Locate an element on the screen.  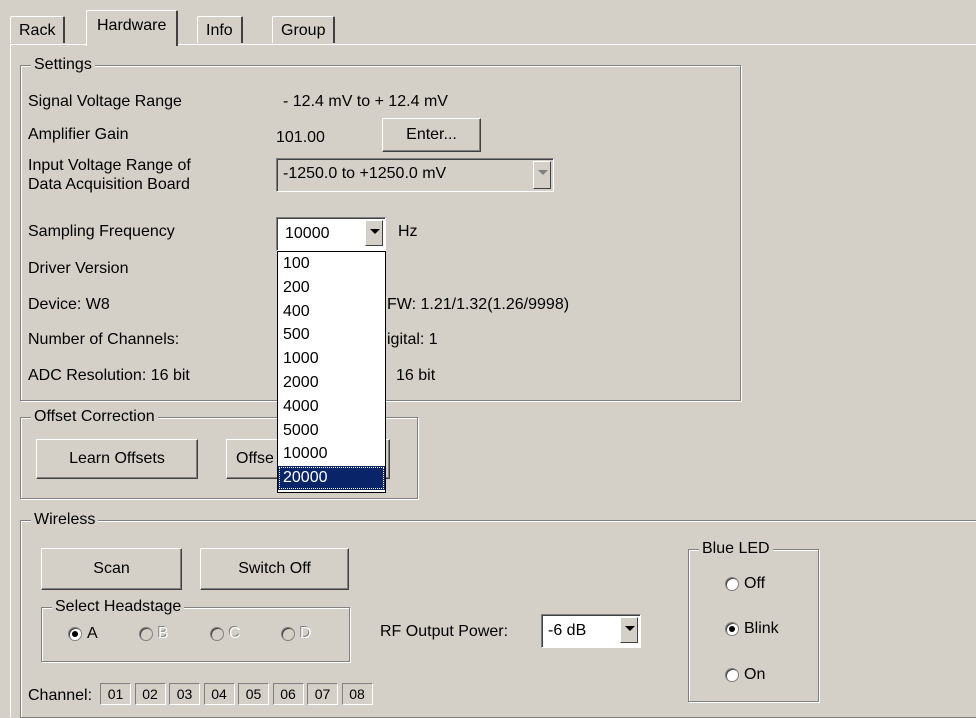
settings-group-title: Settings is located at coordinates (63, 65).